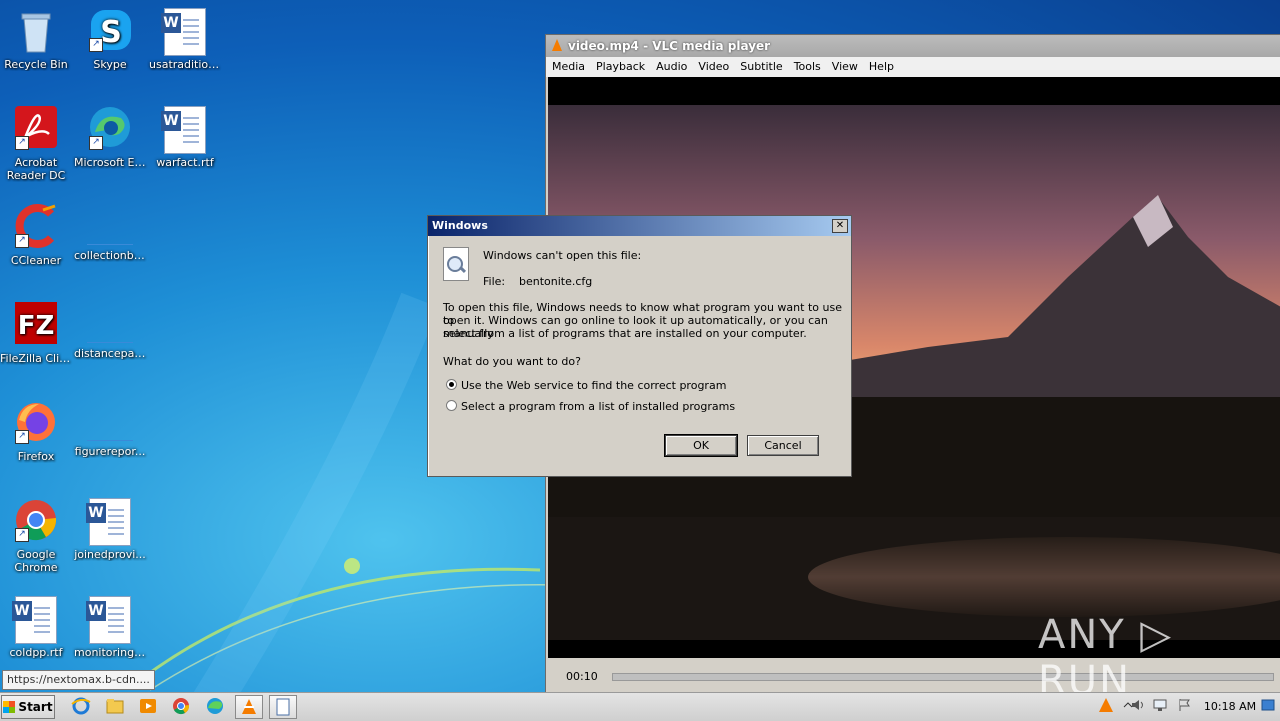 The image size is (1280, 721). I want to click on dialog-question: What do you want to do?, so click(512, 361).